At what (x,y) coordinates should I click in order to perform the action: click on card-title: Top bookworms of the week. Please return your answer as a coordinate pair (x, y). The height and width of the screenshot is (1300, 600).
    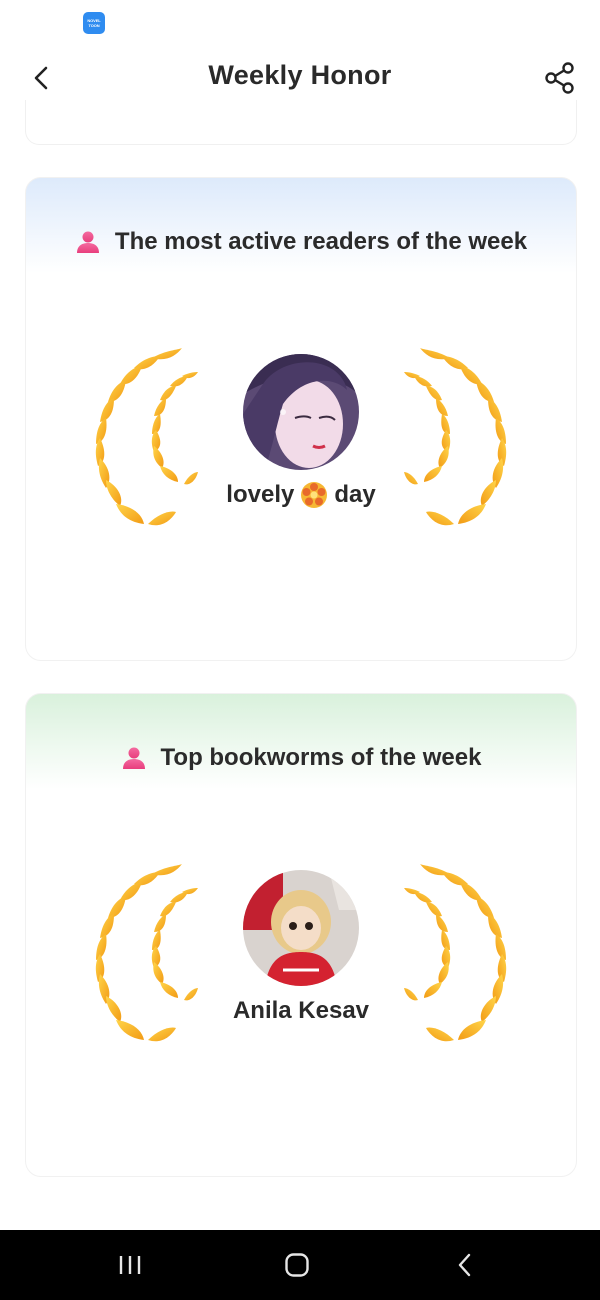
    Looking at the image, I should click on (321, 757).